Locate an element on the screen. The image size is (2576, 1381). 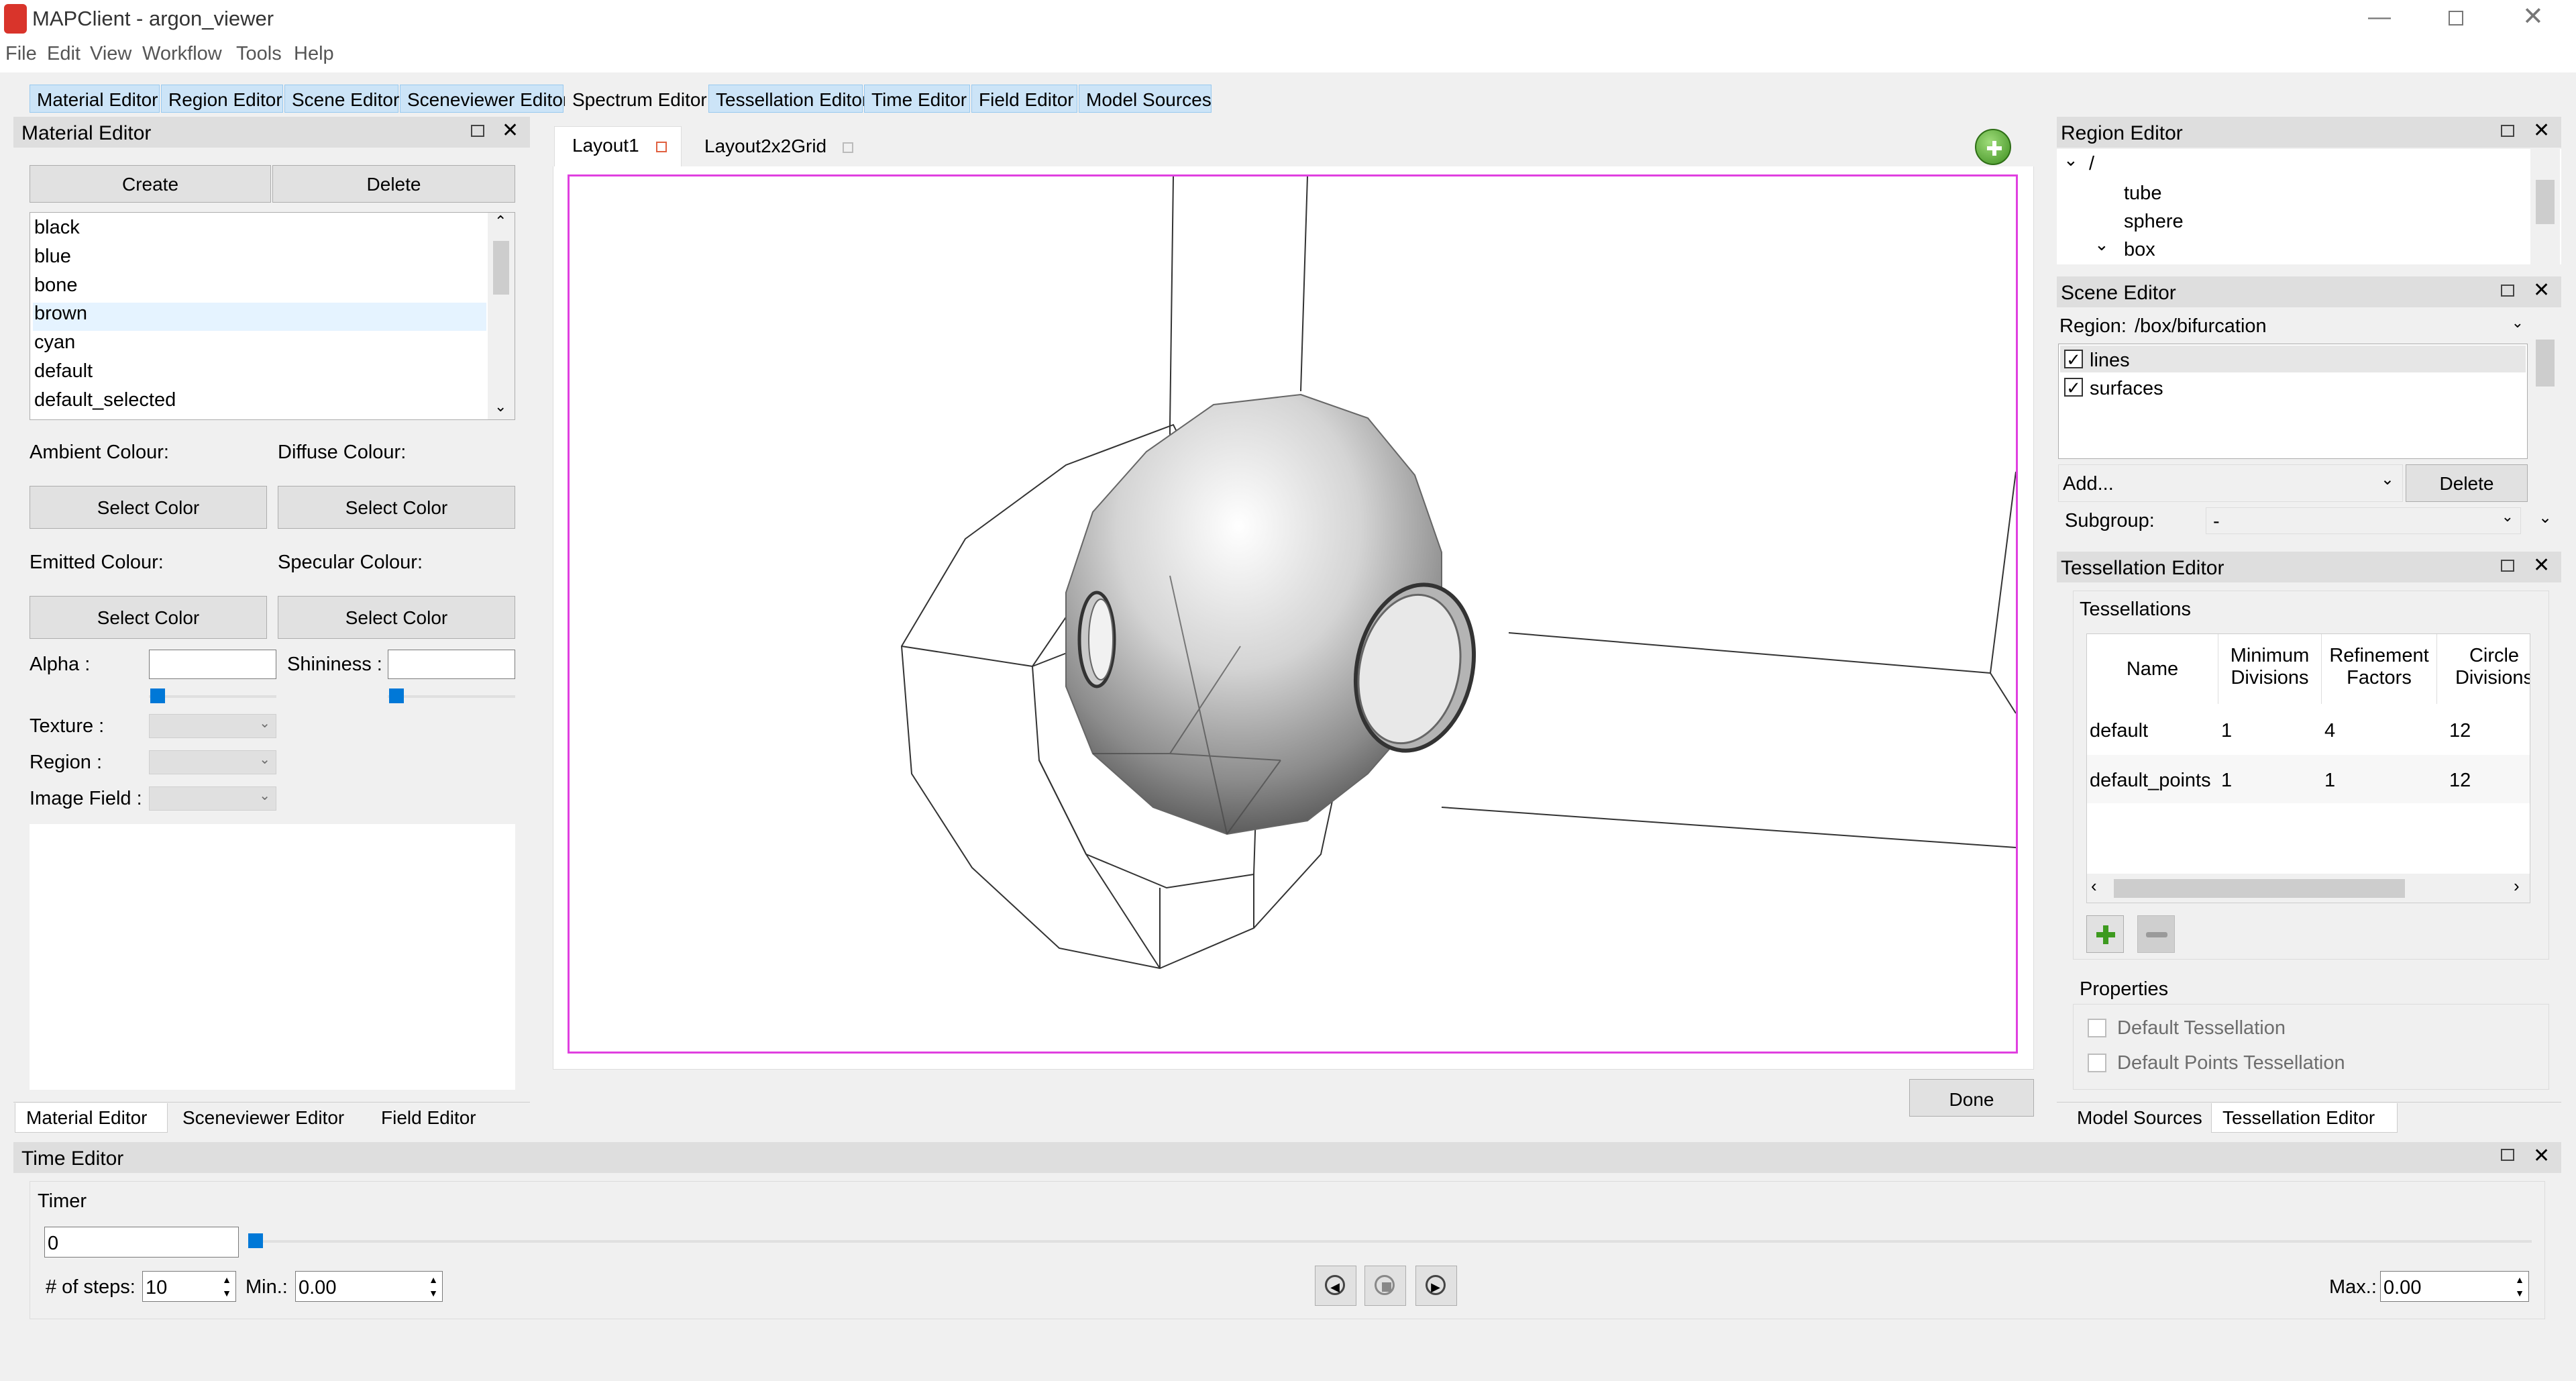
chevron-down-icon: ⌄ is located at coordinates (2101, 244).